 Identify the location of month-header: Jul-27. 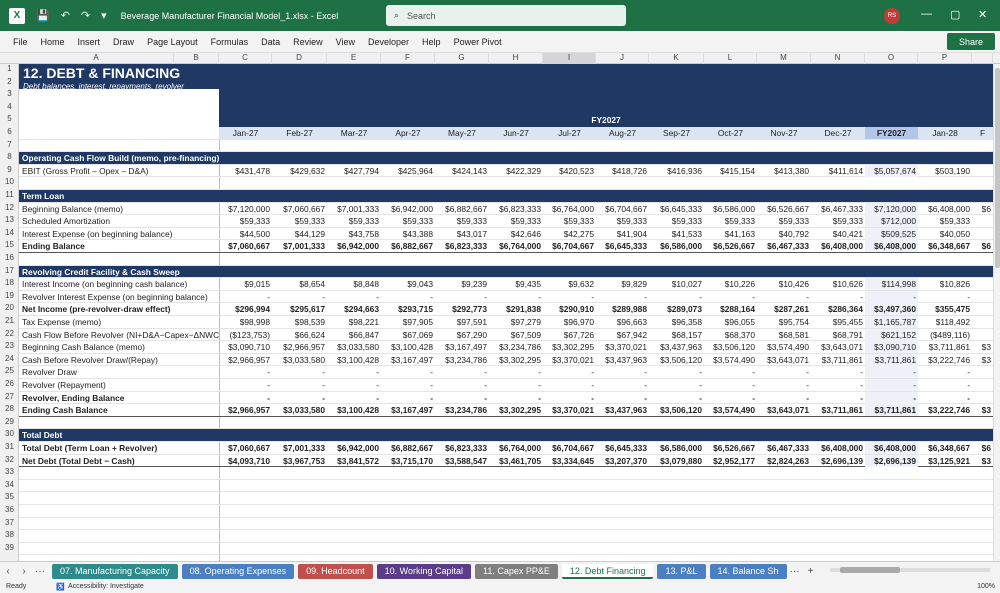
(569, 133).